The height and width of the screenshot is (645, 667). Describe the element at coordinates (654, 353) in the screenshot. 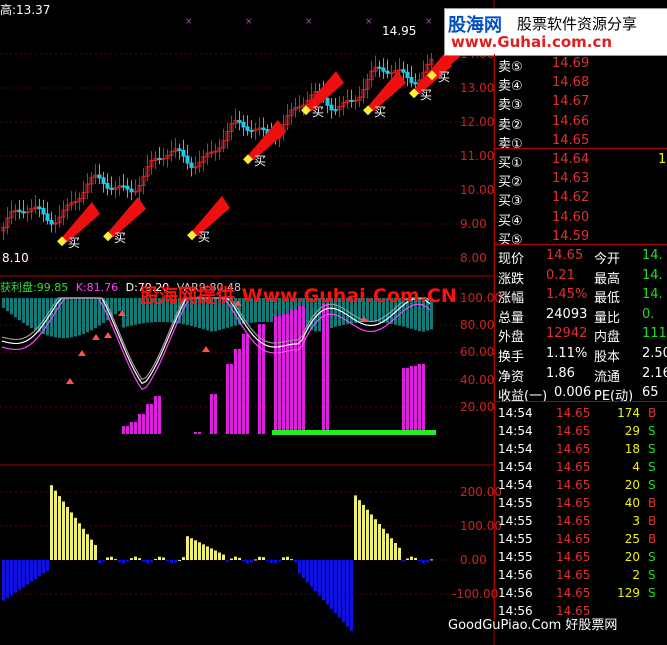

I see `quote-value: 2.50` at that location.